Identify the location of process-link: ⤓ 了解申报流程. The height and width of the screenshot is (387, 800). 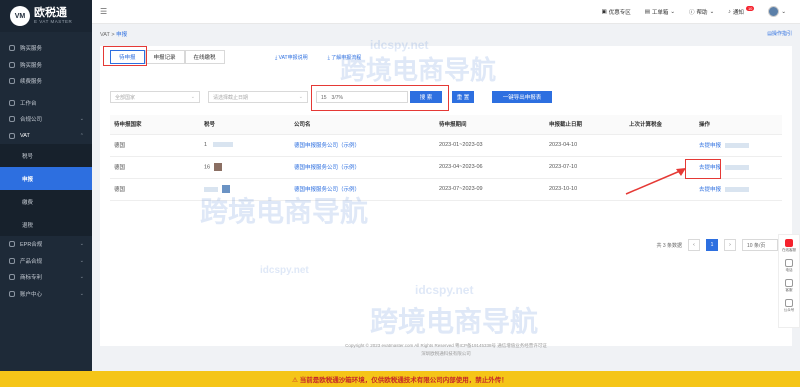
(345, 57).